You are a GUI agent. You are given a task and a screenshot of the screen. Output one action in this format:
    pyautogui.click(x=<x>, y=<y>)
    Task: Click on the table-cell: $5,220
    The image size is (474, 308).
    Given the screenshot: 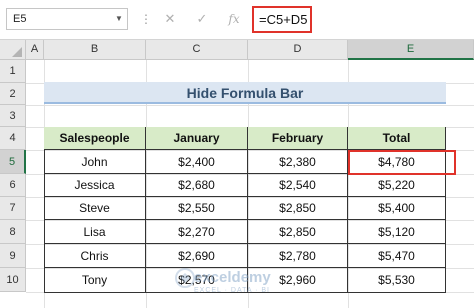 What is the action you would take?
    pyautogui.click(x=397, y=185)
    